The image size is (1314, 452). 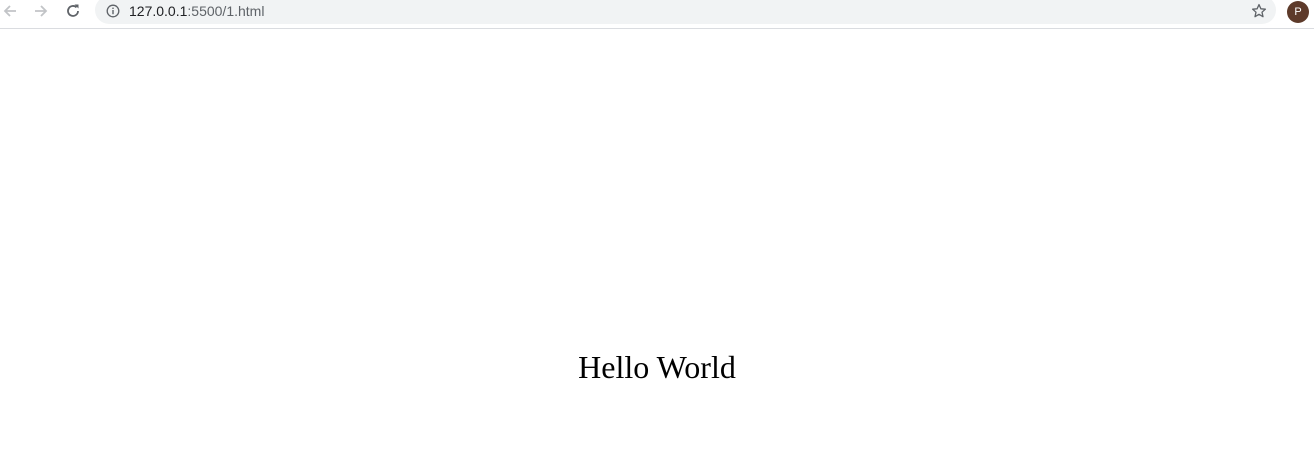 What do you see at coordinates (113, 11) in the screenshot?
I see `info-icon` at bounding box center [113, 11].